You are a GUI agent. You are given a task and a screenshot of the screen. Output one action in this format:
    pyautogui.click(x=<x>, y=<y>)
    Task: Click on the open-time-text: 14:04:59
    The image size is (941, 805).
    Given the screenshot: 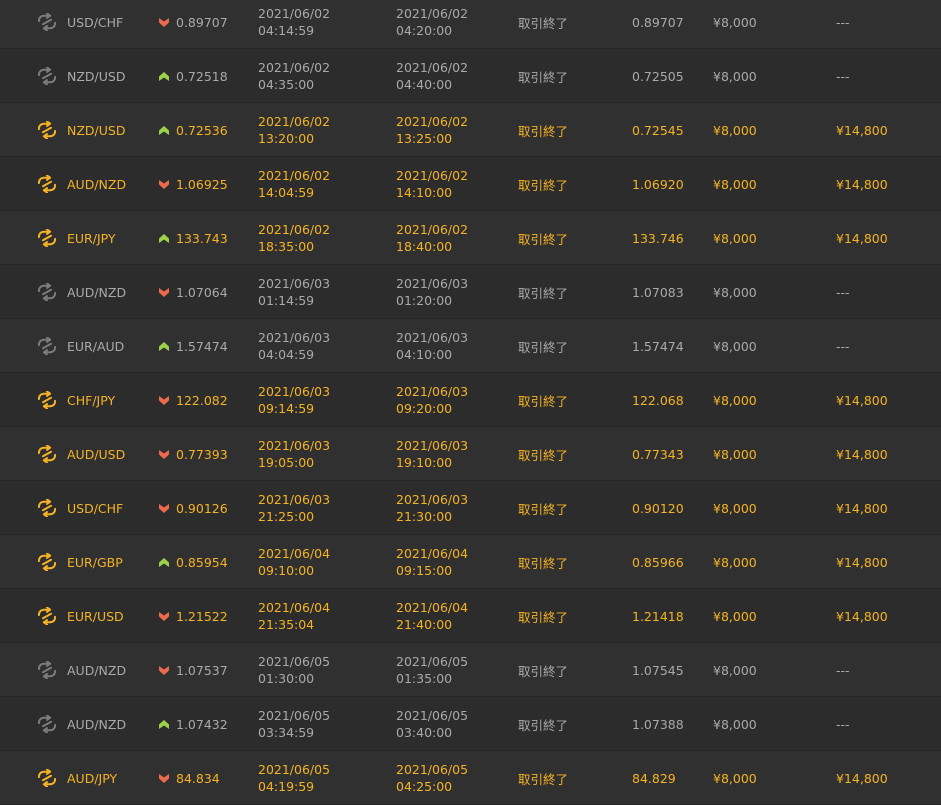 What is the action you would take?
    pyautogui.click(x=286, y=192)
    